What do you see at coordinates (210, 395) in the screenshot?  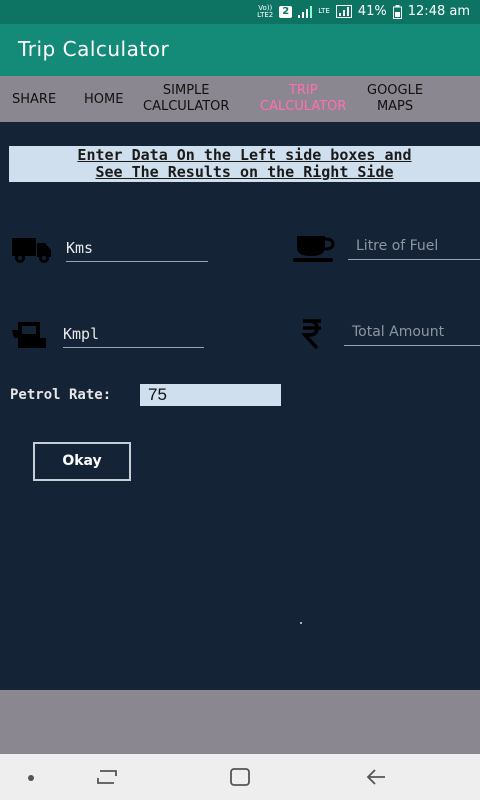 I see `petrol-rate-input: 75` at bounding box center [210, 395].